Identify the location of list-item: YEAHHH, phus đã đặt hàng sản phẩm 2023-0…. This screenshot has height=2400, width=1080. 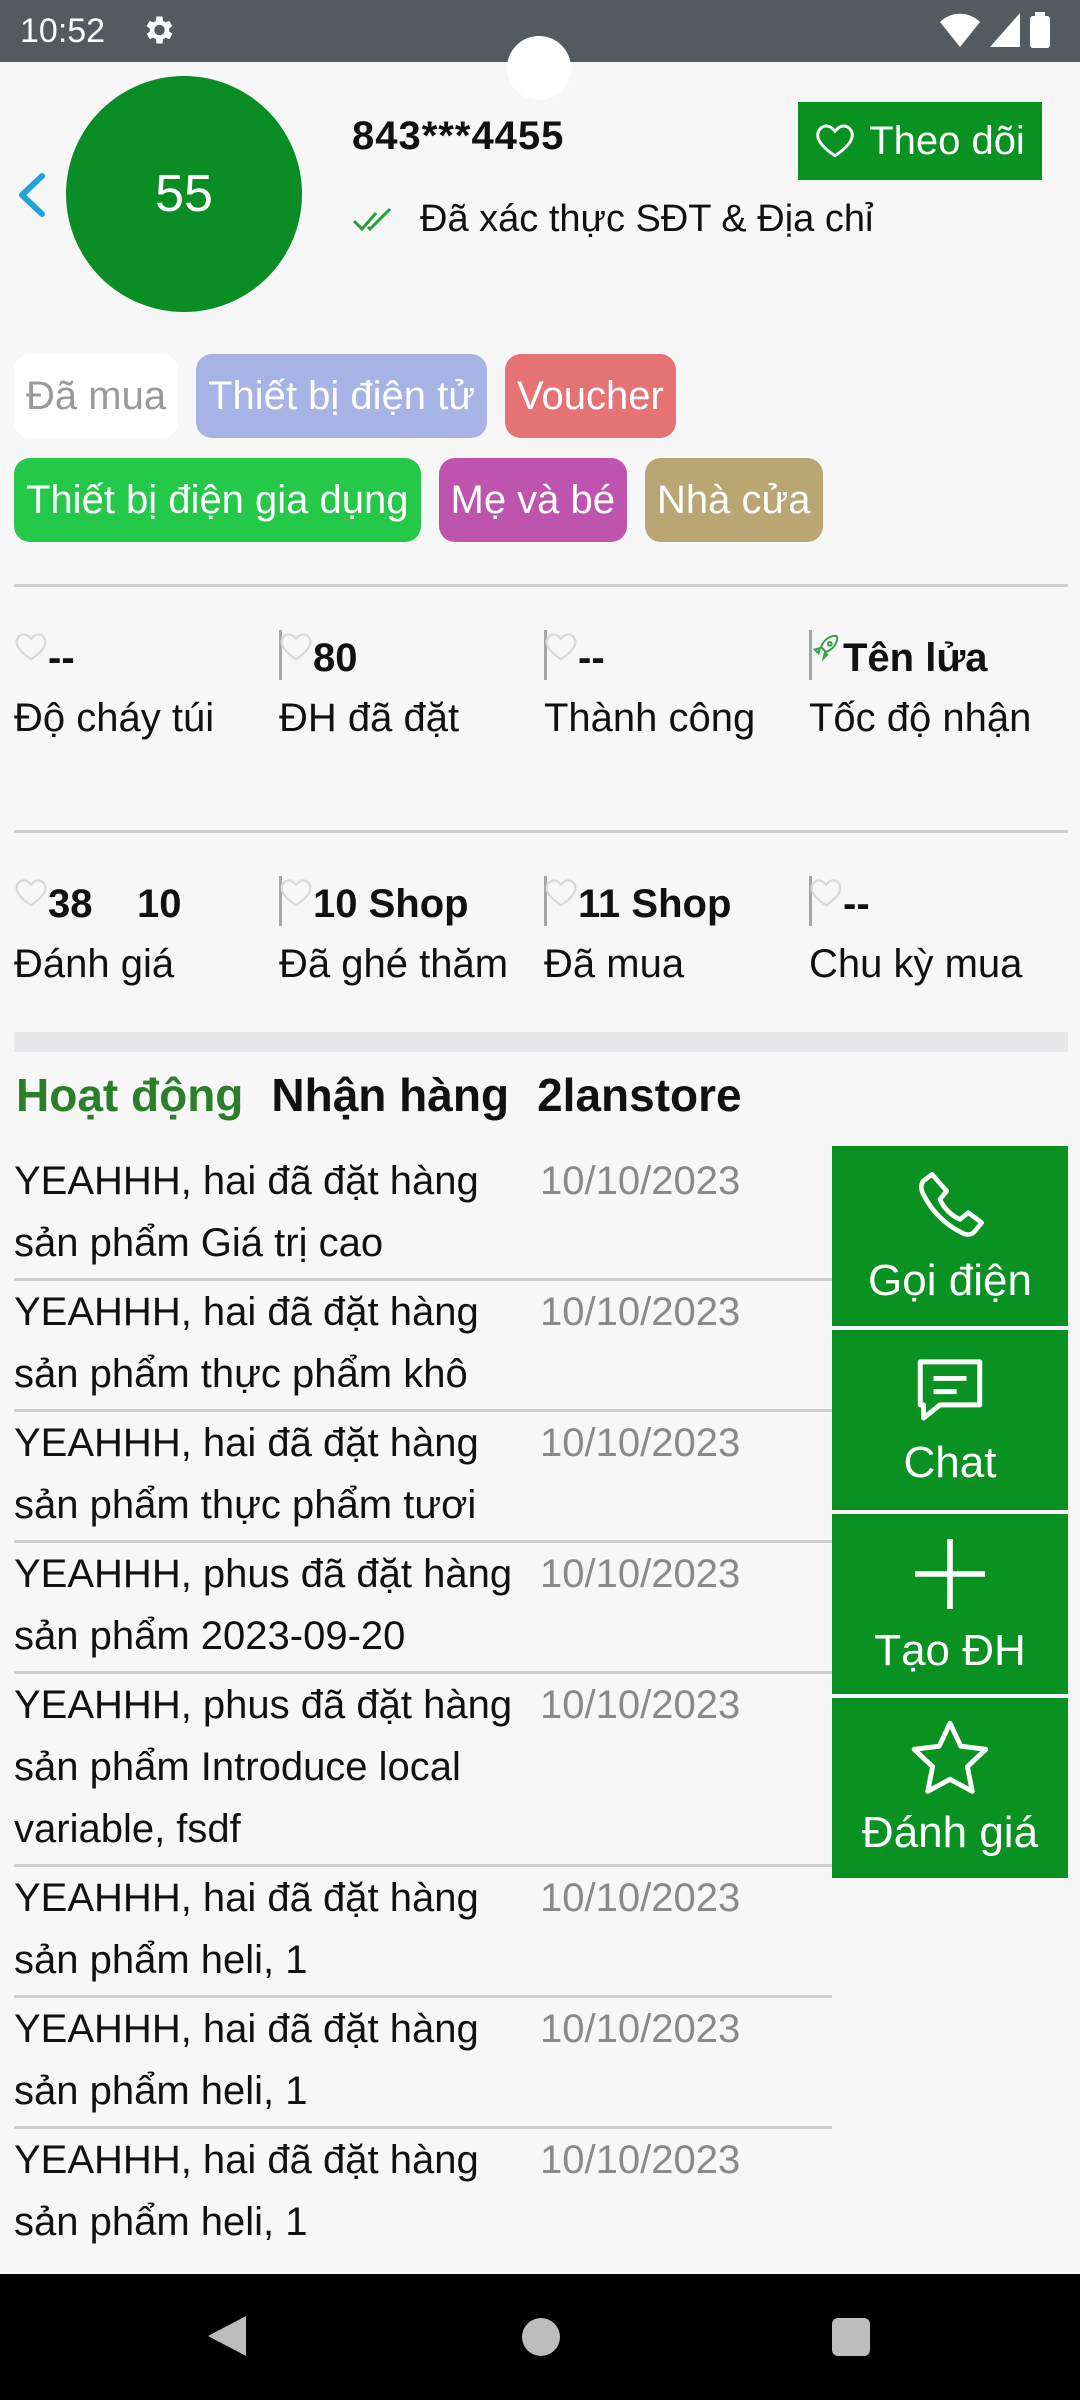
(423, 1608).